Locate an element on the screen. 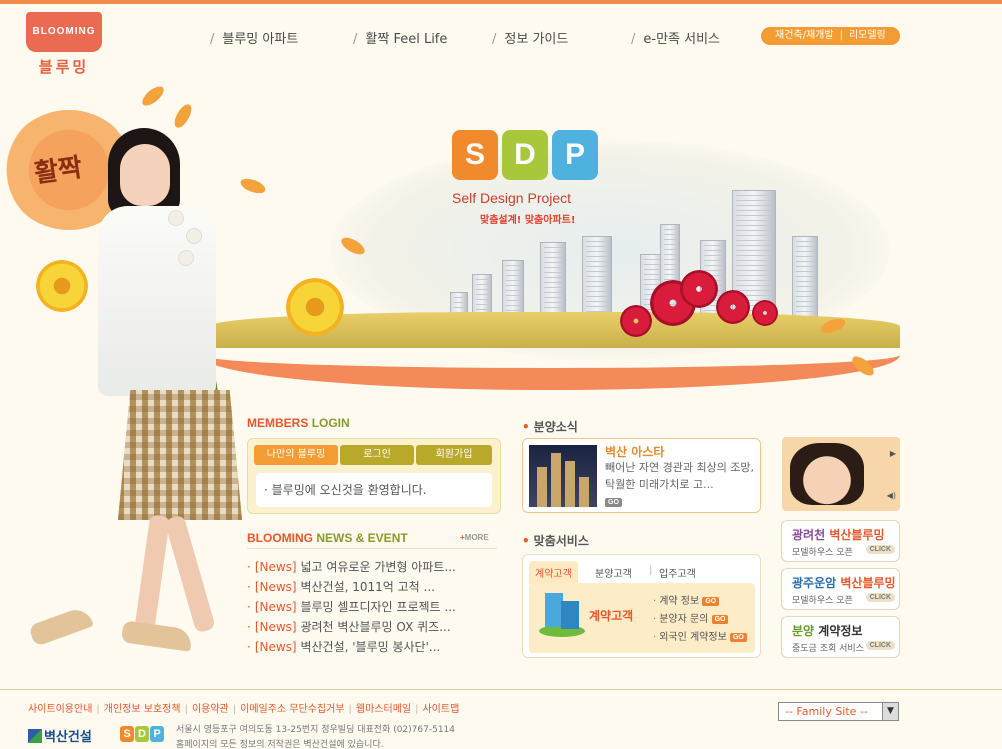  service-links: · 계약 정보 GO · 분양자 문의 GO · 외국인 계약정보 GO is located at coordinates (700, 620).